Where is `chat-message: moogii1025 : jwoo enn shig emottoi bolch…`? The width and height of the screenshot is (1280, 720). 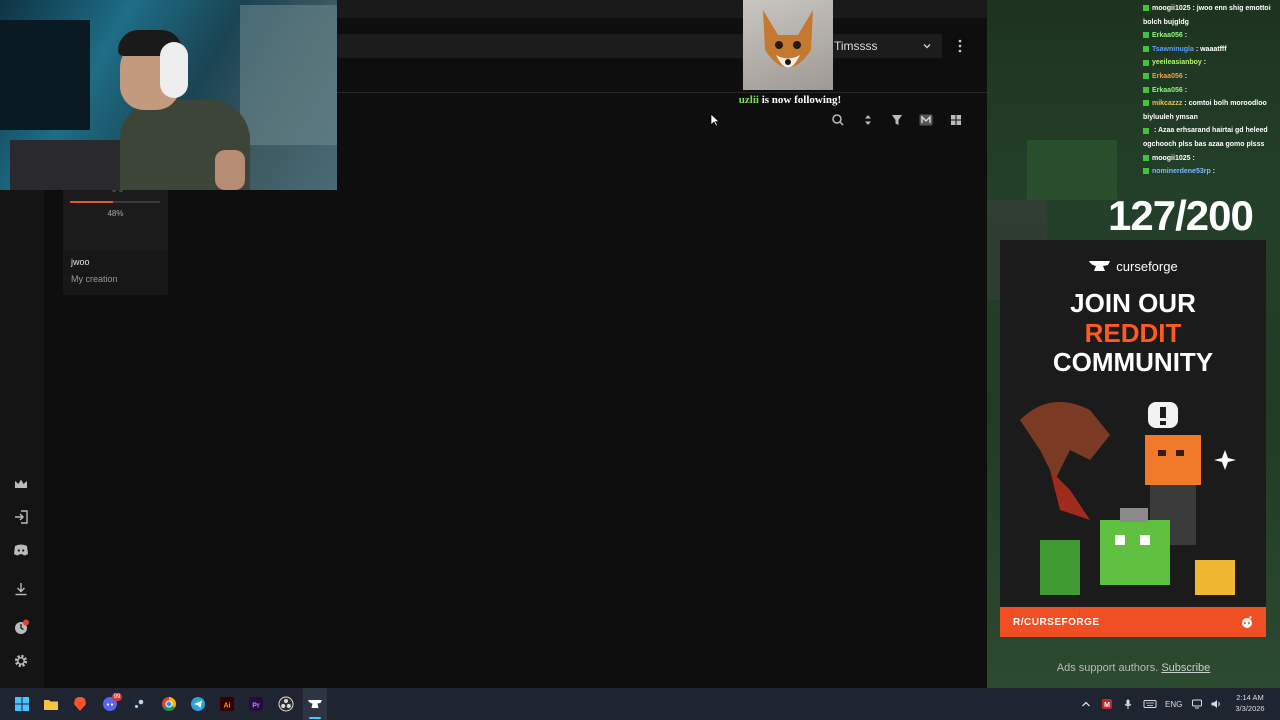 chat-message: moogii1025 : jwoo enn shig emottoi bolch… is located at coordinates (1211, 15).